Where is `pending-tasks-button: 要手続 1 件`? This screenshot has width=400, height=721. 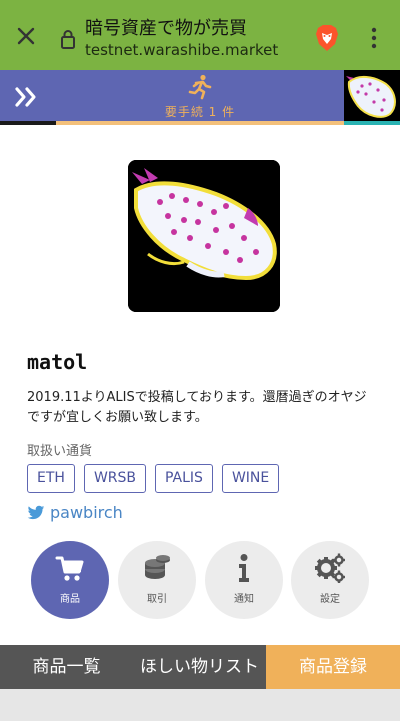 pending-tasks-button: 要手続 1 件 is located at coordinates (200, 97).